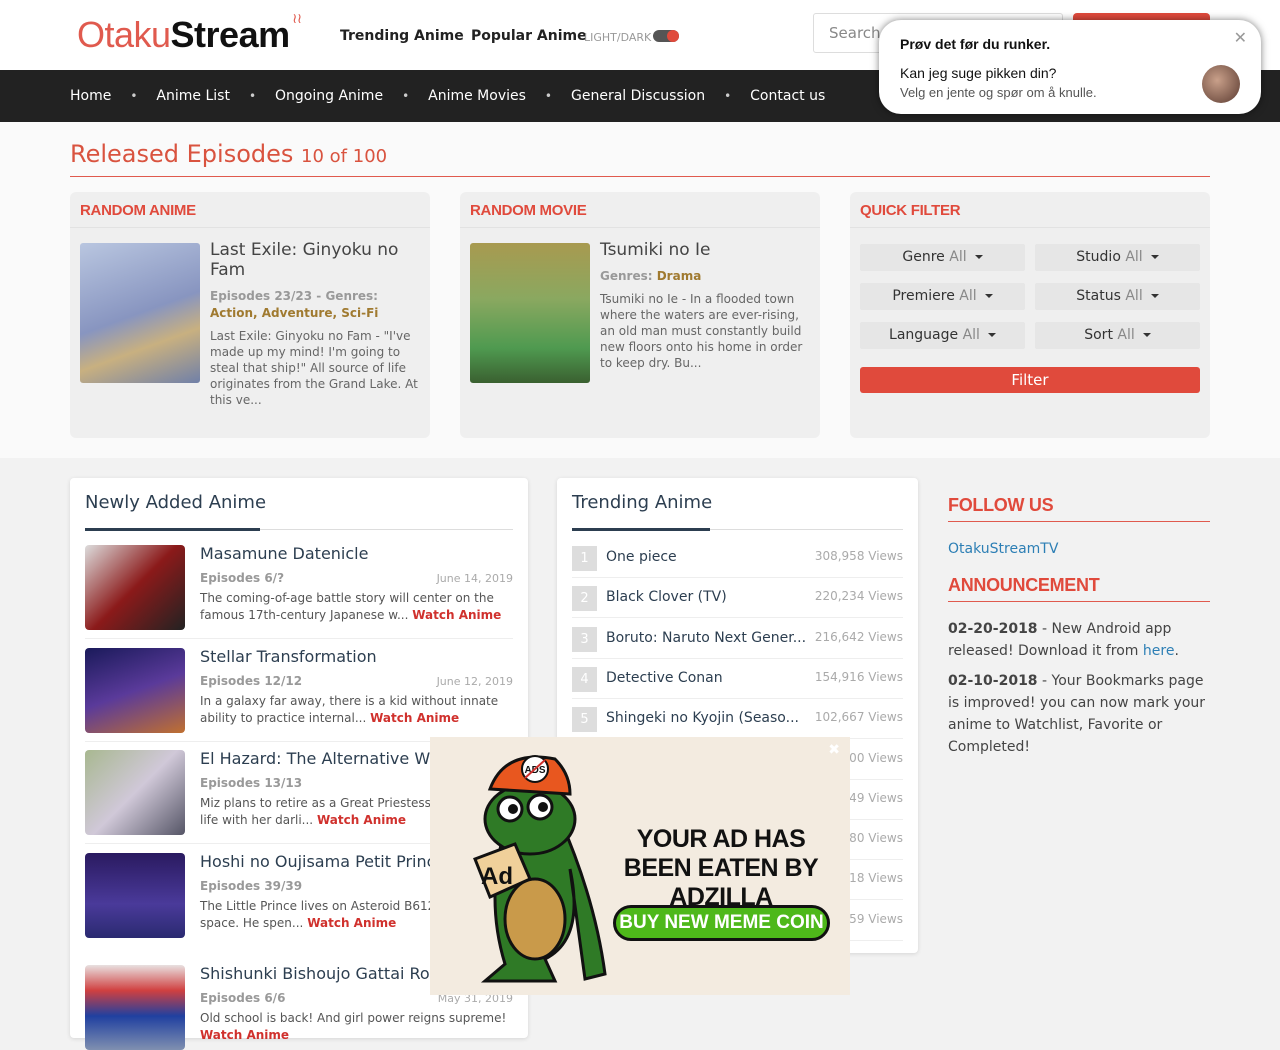 The image size is (1280, 1050). I want to click on trending-item: 4 Detective Conan 154,916 Views, so click(737, 679).